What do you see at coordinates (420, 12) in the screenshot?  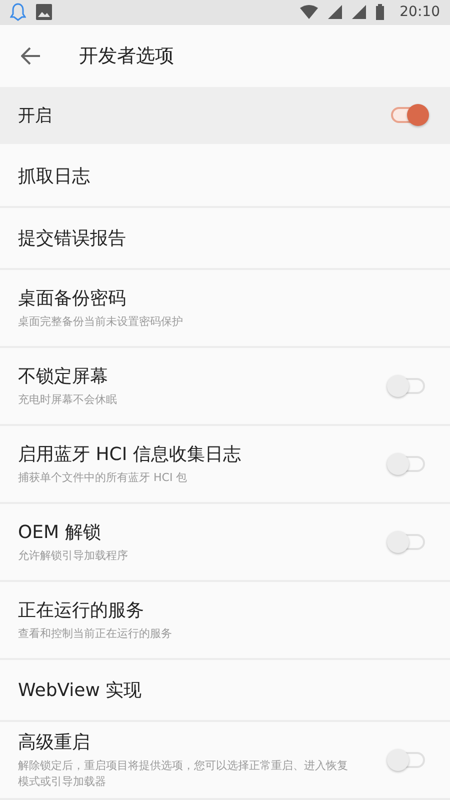 I see `clock-time: 20:10` at bounding box center [420, 12].